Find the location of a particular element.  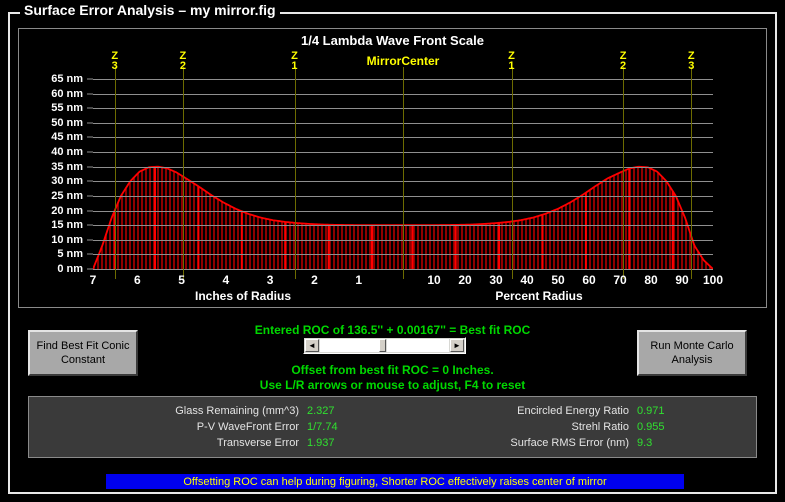

scrollbar-thumb is located at coordinates (382, 345).